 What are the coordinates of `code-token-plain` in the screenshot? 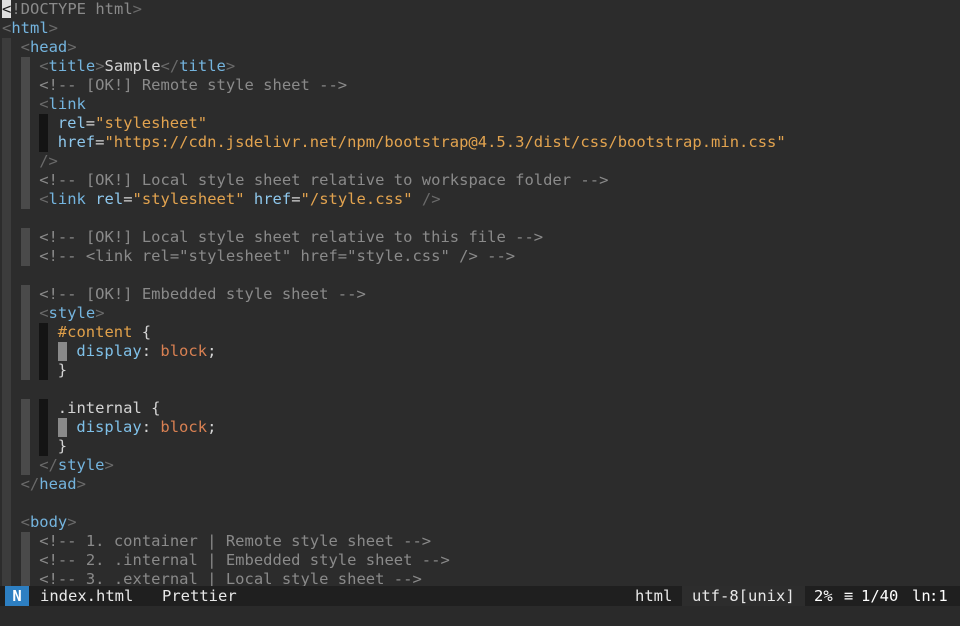 It's located at (417, 199).